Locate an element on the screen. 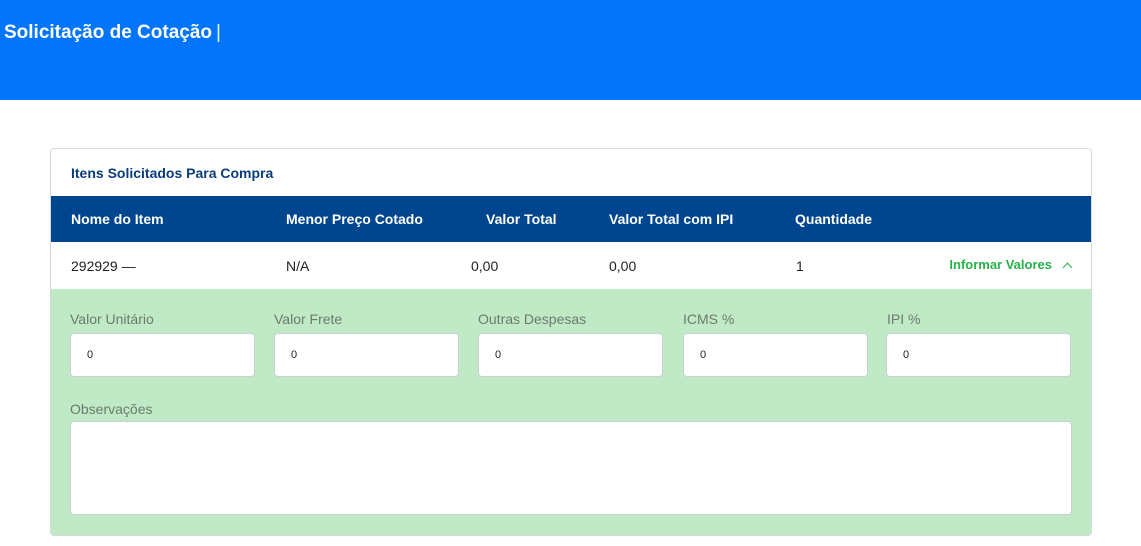  label-outras-despesas: Outras Despesas is located at coordinates (532, 319).